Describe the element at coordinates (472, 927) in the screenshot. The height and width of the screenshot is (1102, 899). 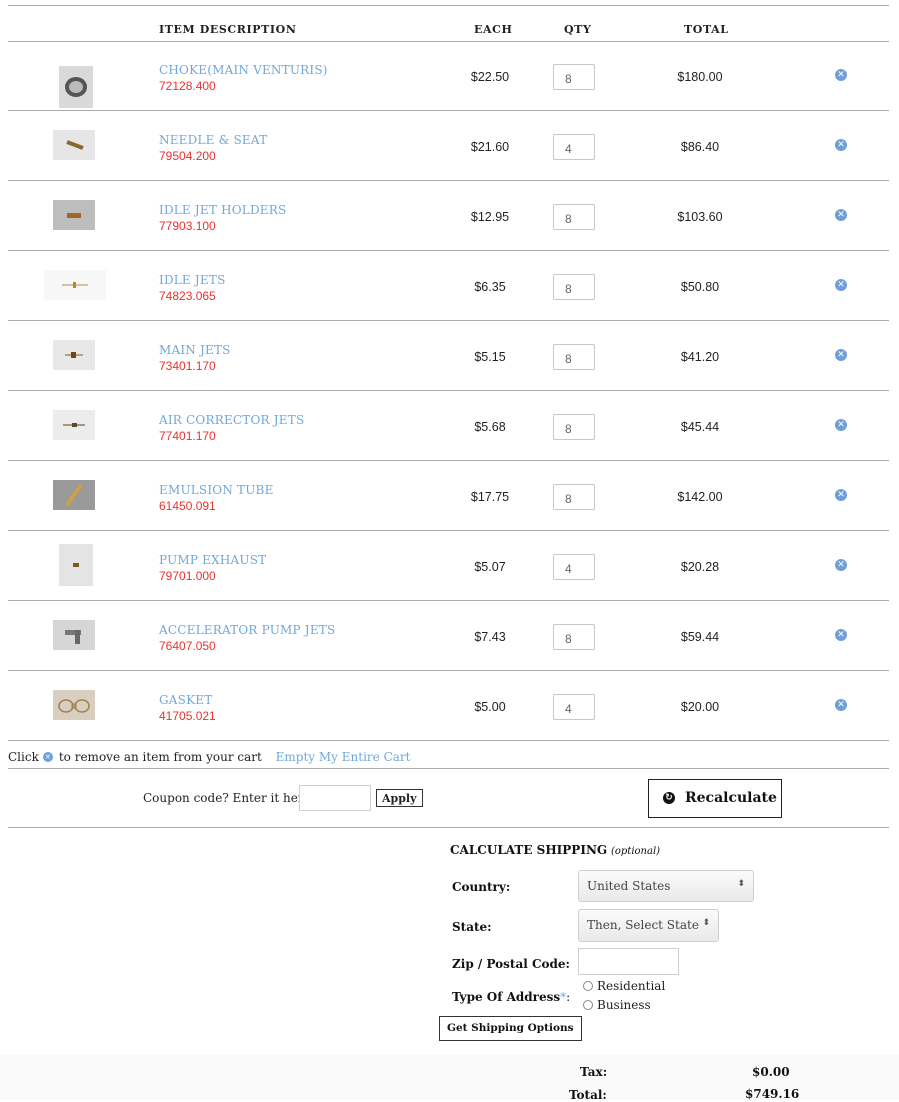
I see `state-label: State:` at that location.